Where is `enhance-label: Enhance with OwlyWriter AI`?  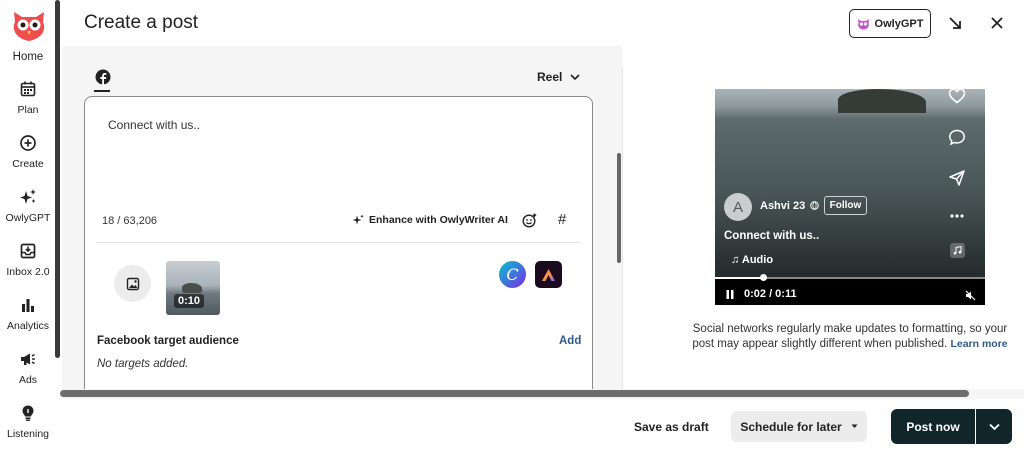 enhance-label: Enhance with OwlyWriter AI is located at coordinates (438, 220).